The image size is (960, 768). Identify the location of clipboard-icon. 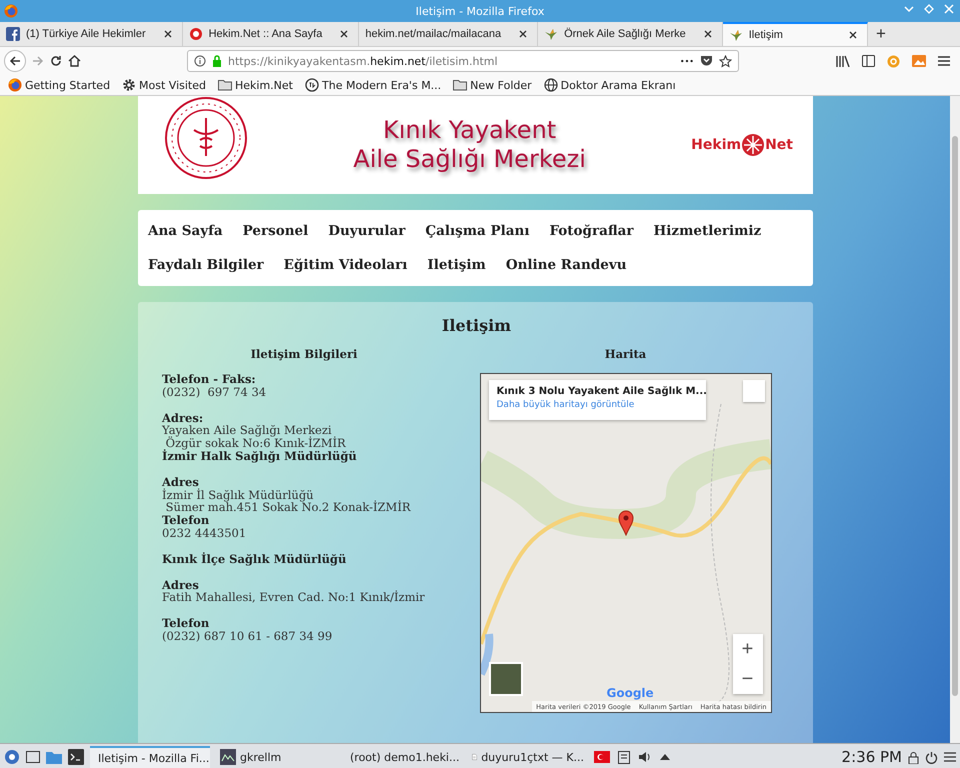
(624, 757).